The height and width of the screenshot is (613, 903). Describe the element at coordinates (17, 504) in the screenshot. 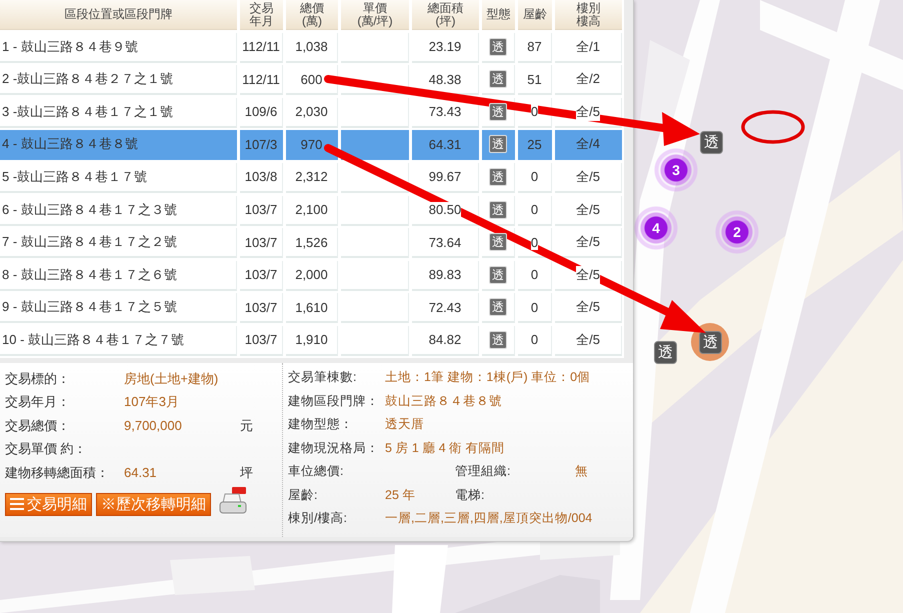

I see `menu-icon` at that location.